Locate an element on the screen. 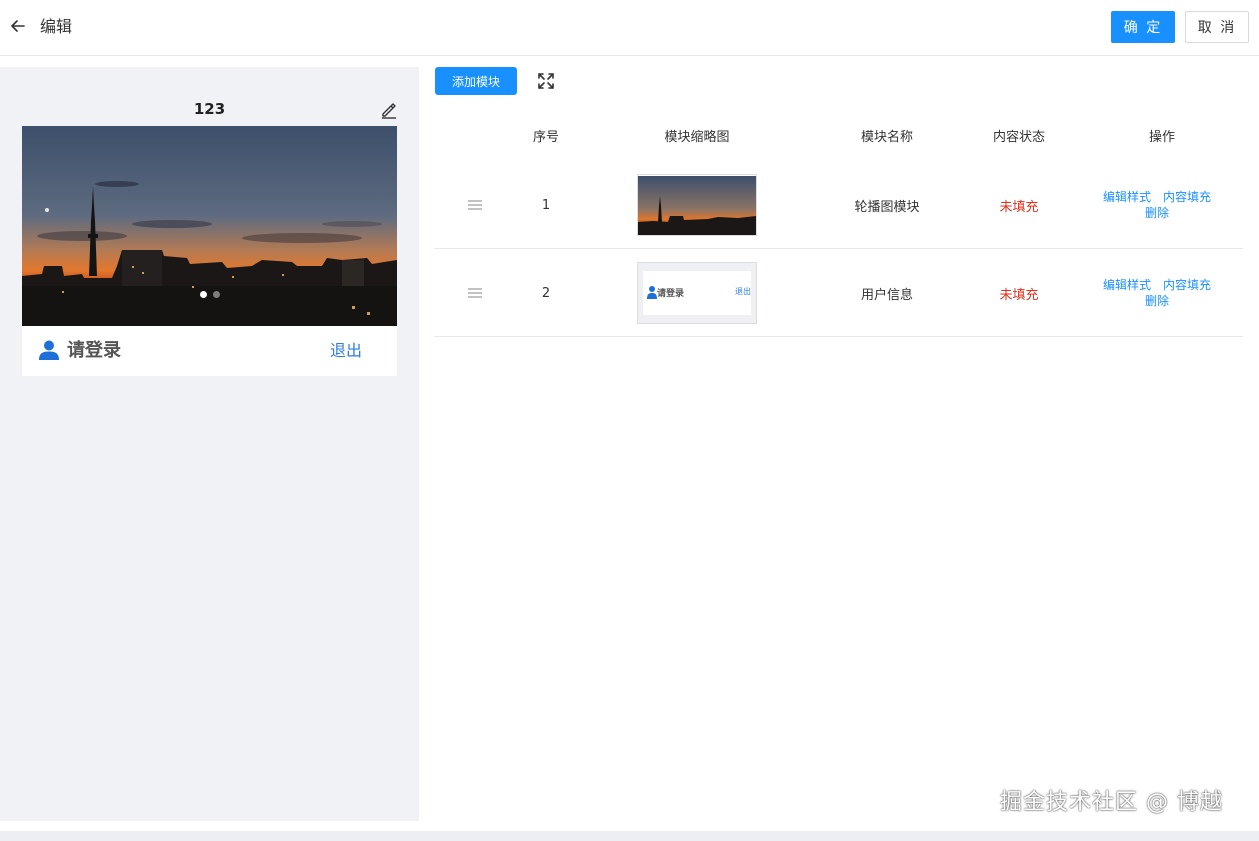 This screenshot has width=1259, height=841. thumbnail-logout-text: 退出 is located at coordinates (743, 291).